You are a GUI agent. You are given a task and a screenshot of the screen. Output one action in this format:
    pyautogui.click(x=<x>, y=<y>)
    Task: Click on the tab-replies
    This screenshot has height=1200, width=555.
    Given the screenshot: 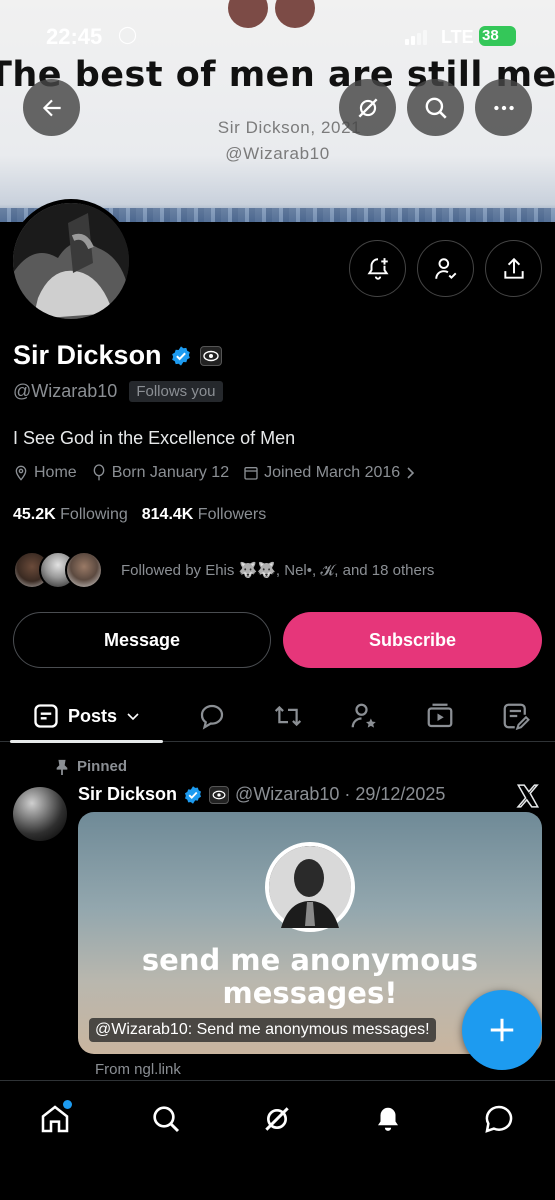 What is the action you would take?
    pyautogui.click(x=212, y=716)
    